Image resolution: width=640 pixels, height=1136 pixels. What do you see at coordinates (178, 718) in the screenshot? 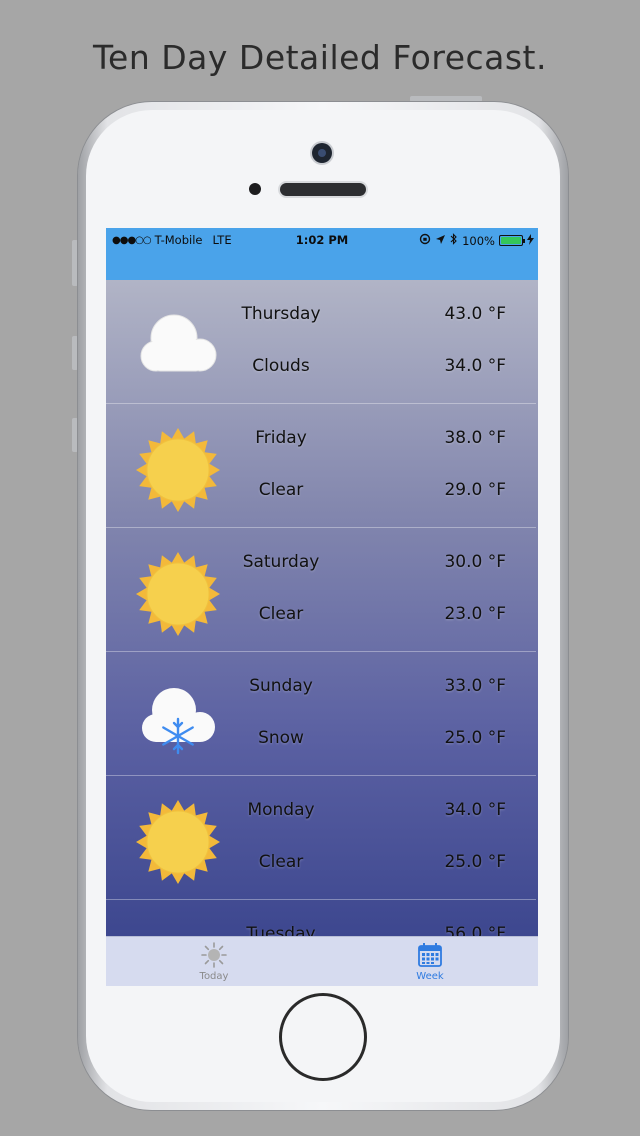
I see `snow-icon` at bounding box center [178, 718].